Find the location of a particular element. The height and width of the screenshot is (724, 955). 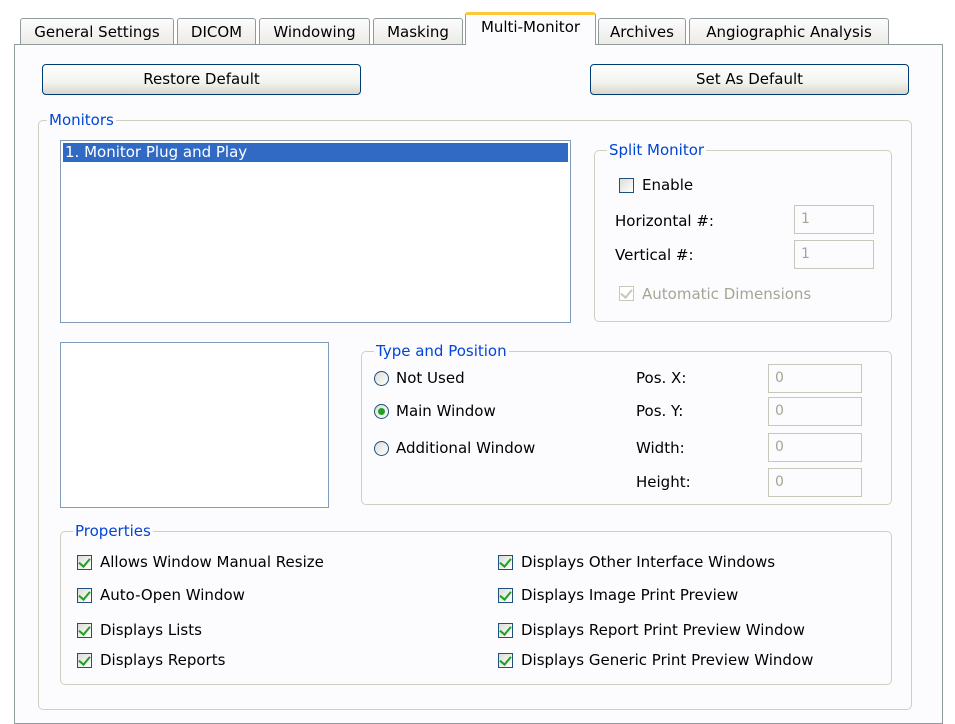

monitors-list: 1. Monitor Plug and Play is located at coordinates (315, 231).